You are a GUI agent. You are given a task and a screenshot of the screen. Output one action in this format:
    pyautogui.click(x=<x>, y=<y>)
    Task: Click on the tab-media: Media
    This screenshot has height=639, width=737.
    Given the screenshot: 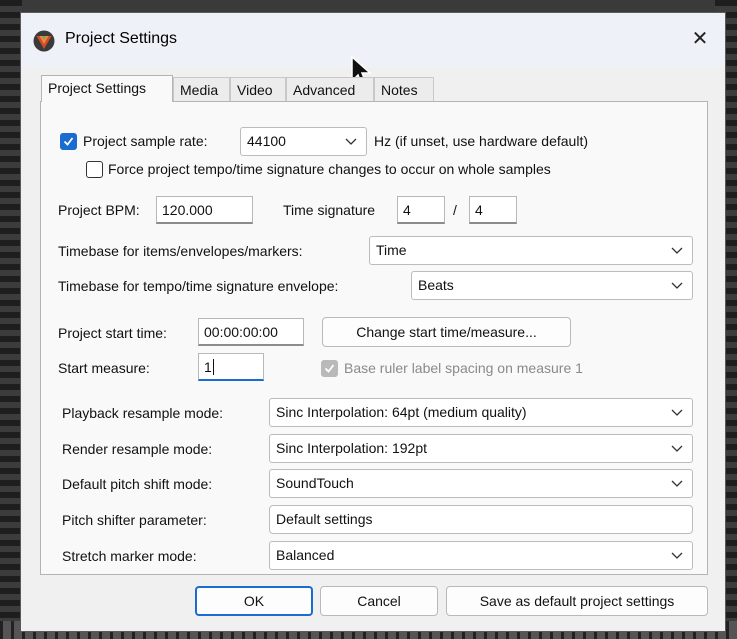 What is the action you would take?
    pyautogui.click(x=201, y=89)
    